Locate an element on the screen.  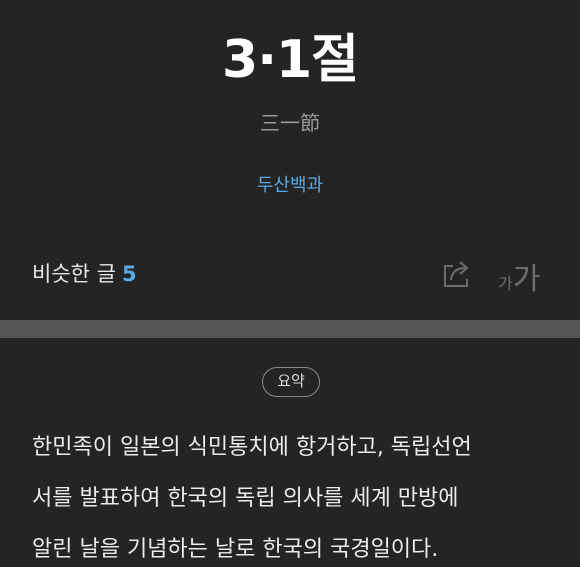
font-size-small-label: 가 is located at coordinates (505, 283).